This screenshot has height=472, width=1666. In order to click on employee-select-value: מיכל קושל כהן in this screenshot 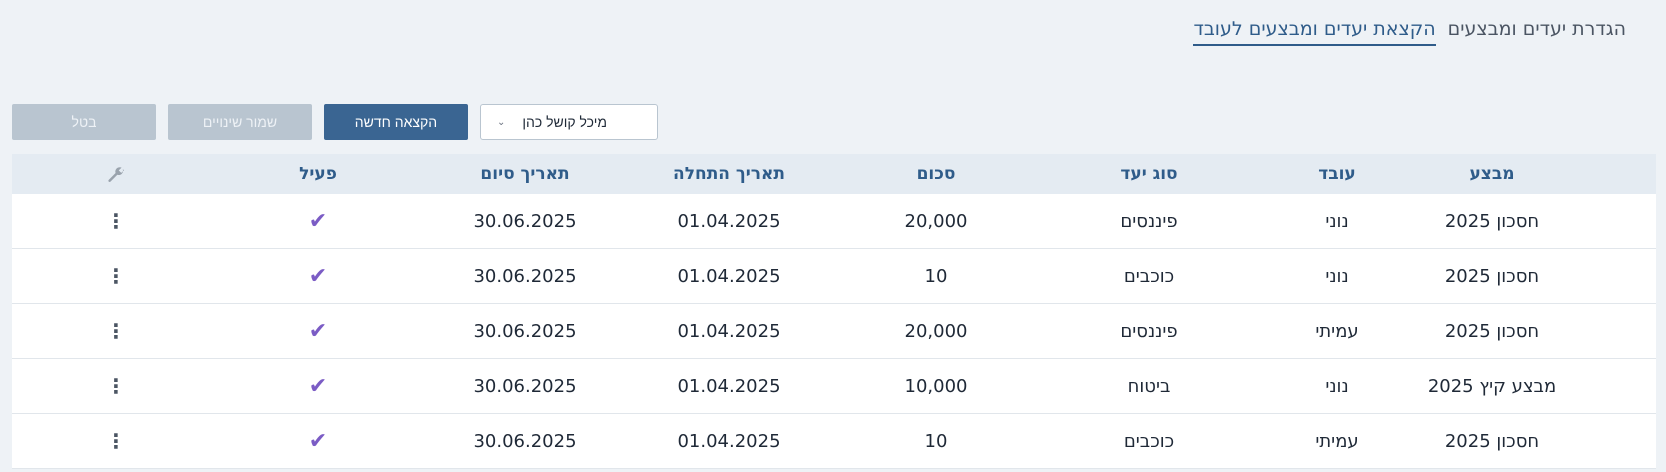, I will do `click(564, 122)`.